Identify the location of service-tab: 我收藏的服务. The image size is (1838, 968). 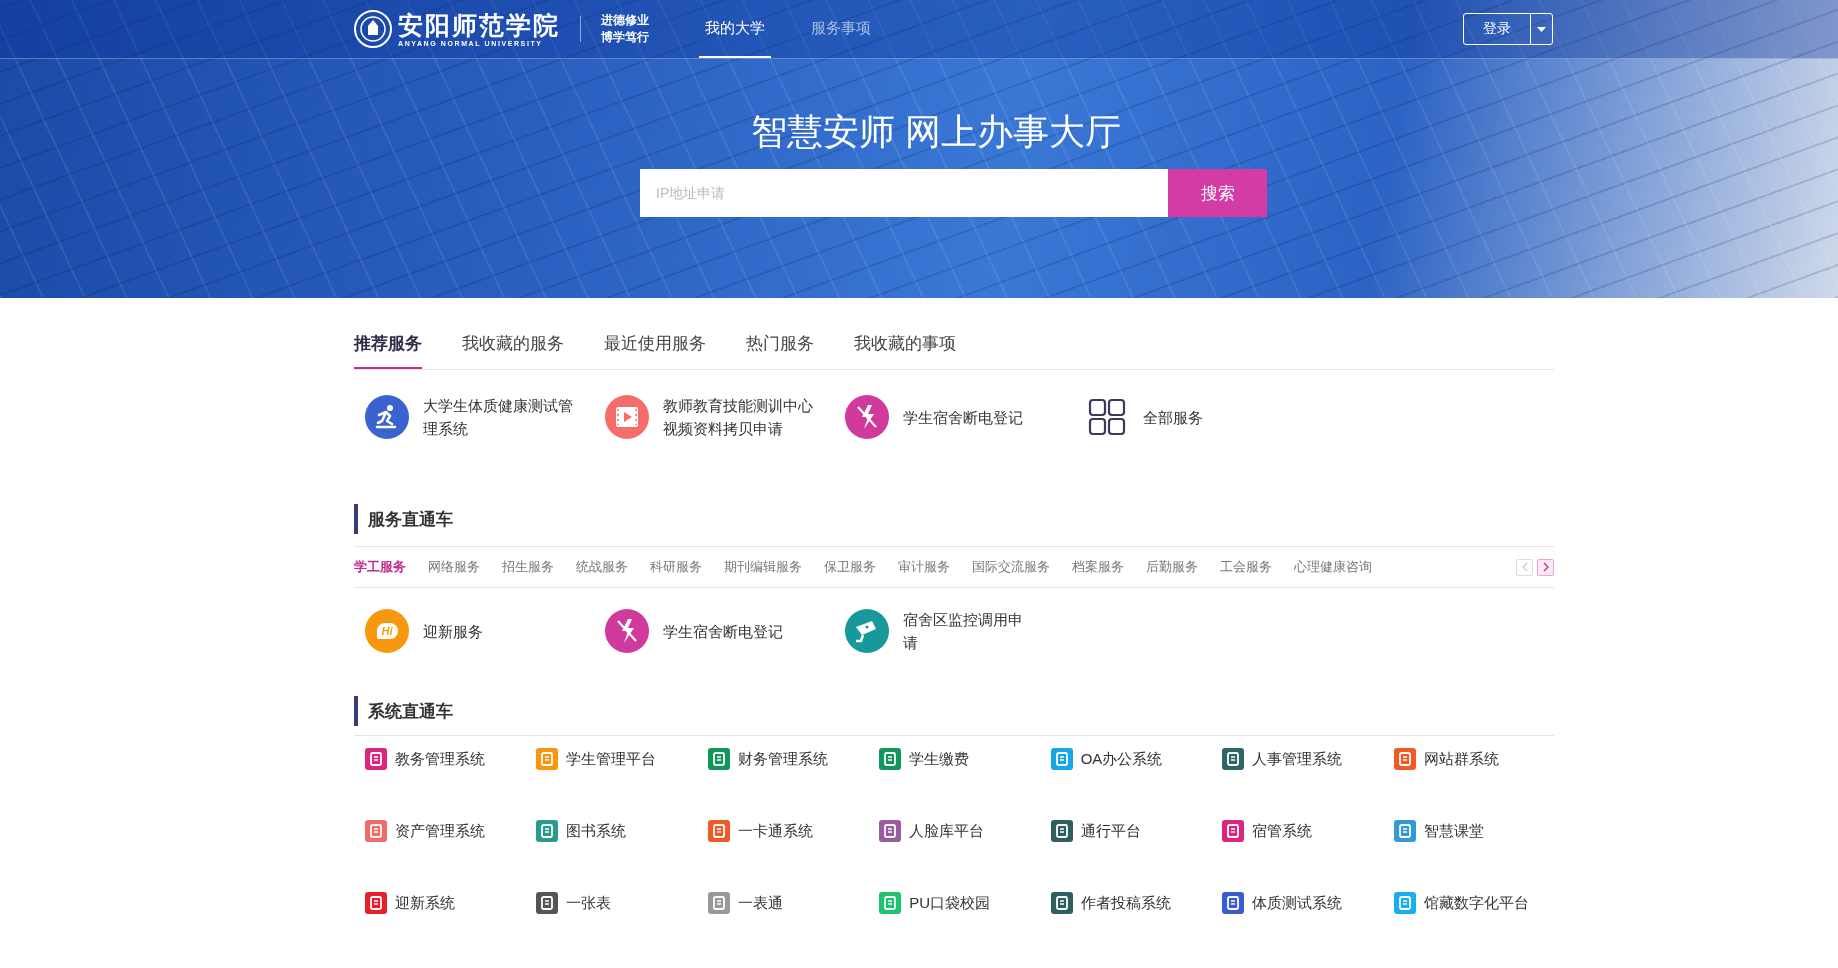
(513, 344).